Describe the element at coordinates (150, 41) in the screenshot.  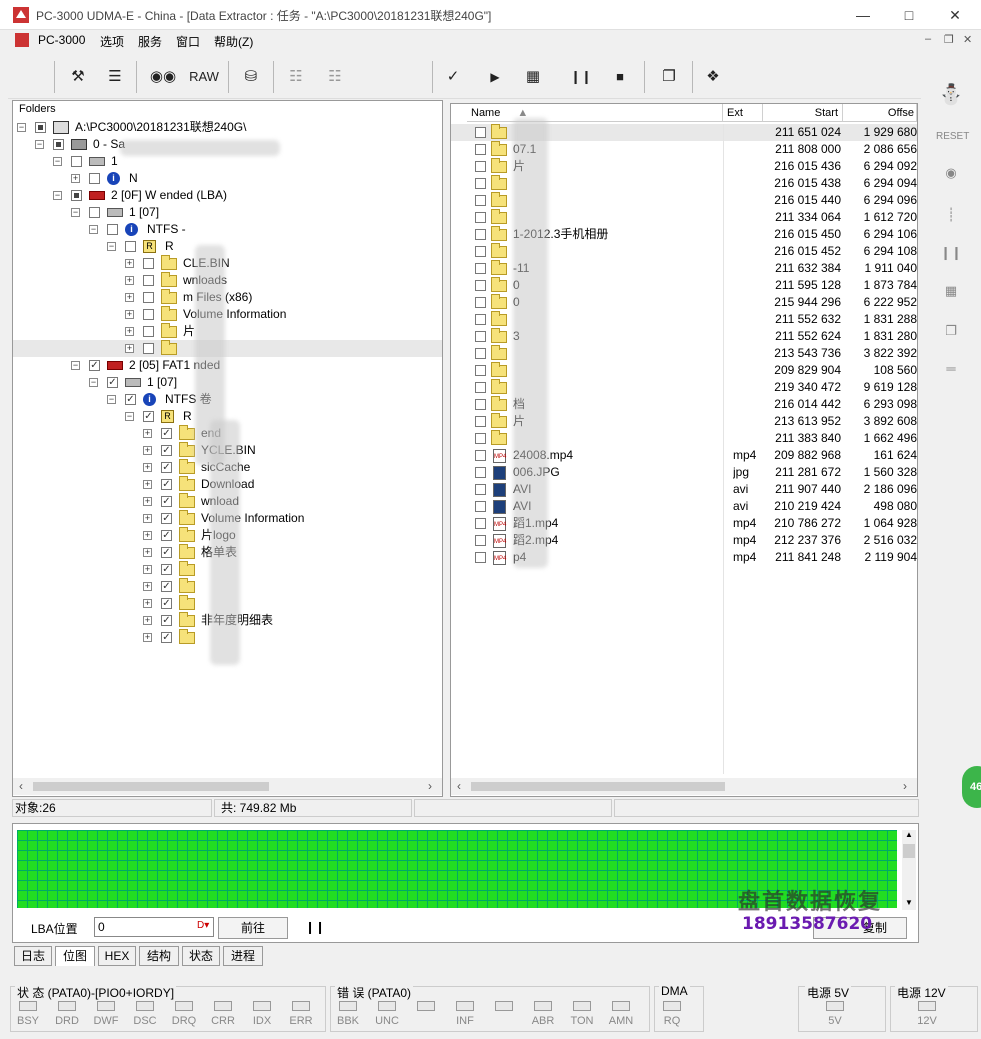
I see `menu-service: 服务` at that location.